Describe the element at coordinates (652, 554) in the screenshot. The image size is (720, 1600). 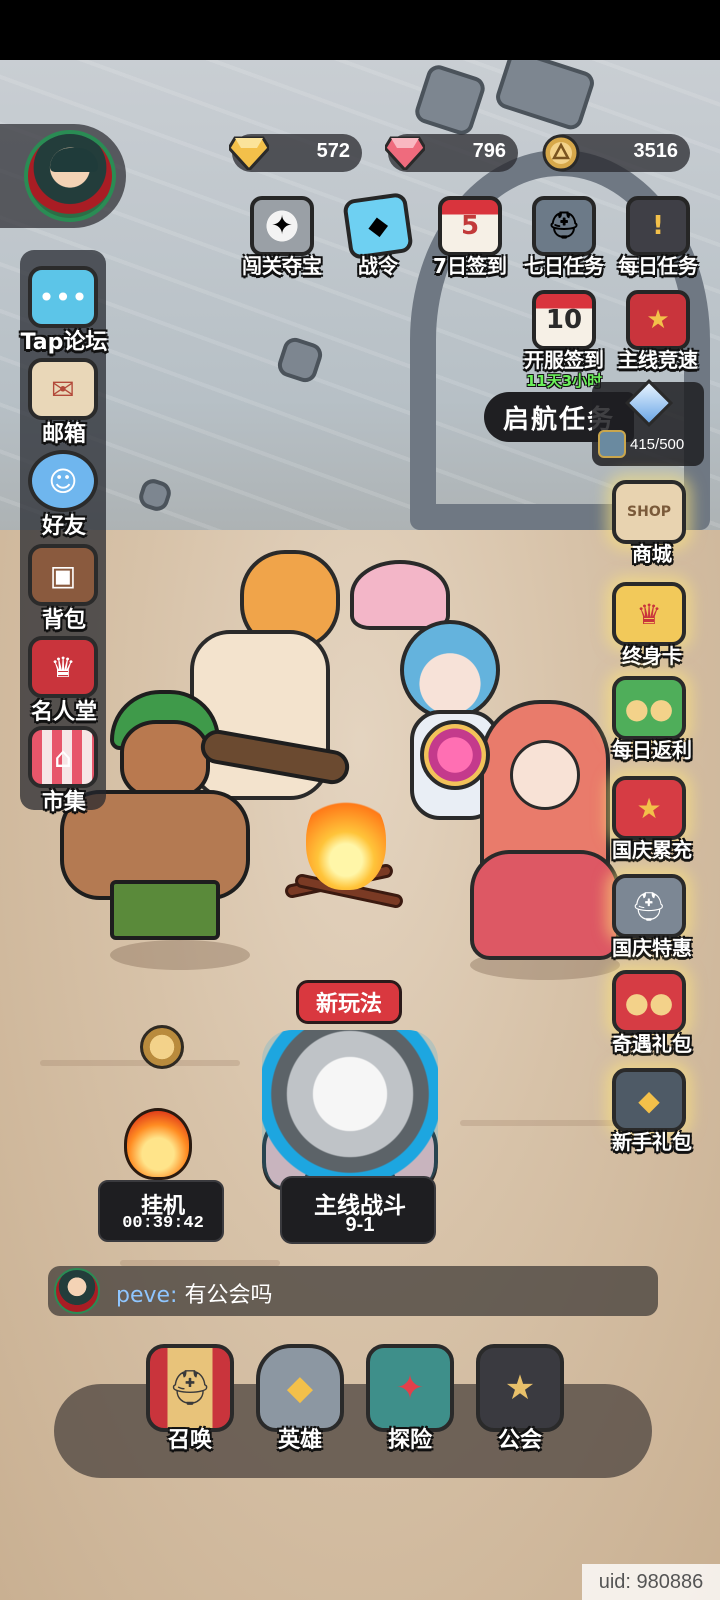
I see `right-item-label: 商城` at that location.